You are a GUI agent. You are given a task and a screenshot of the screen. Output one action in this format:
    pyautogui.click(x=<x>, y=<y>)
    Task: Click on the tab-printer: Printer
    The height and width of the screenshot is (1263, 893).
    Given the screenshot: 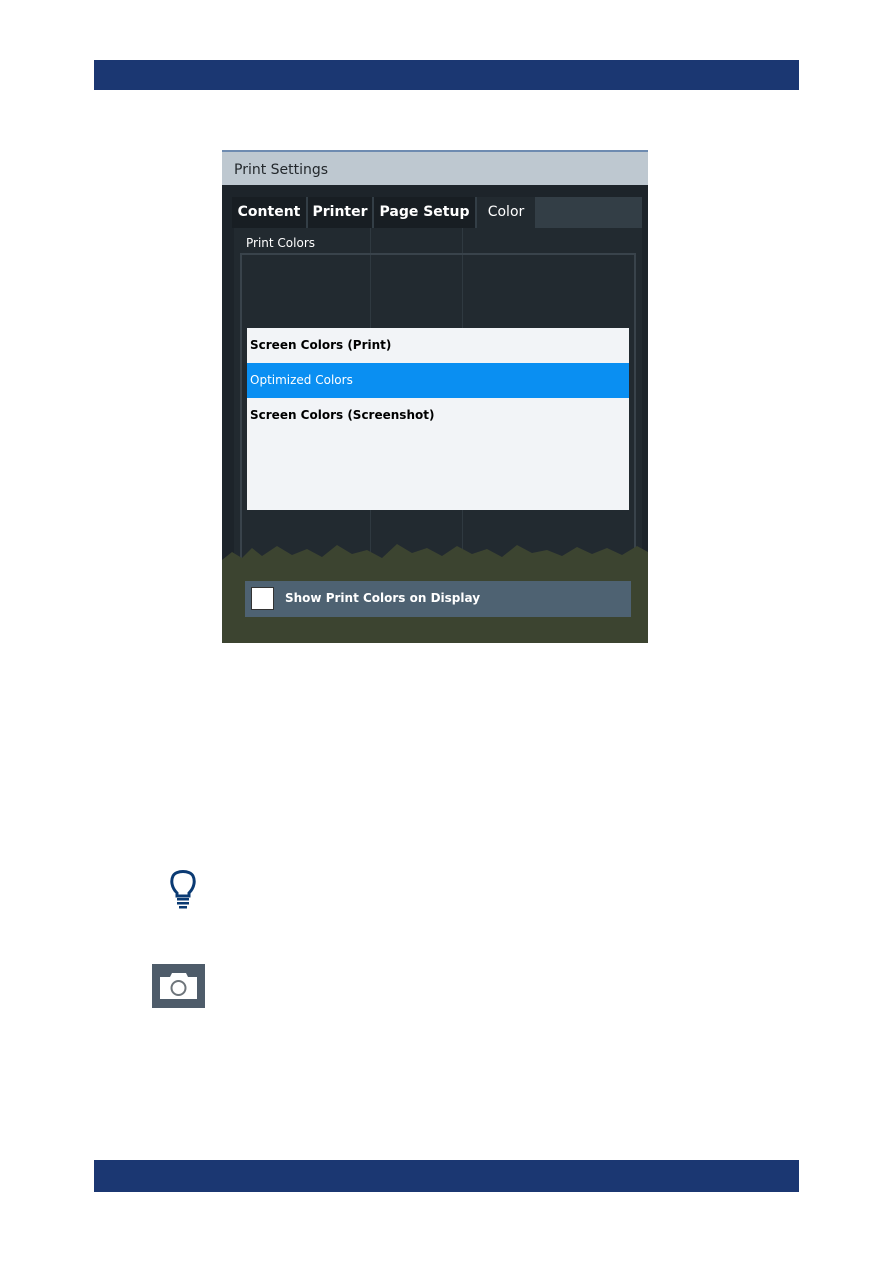 What is the action you would take?
    pyautogui.click(x=341, y=212)
    